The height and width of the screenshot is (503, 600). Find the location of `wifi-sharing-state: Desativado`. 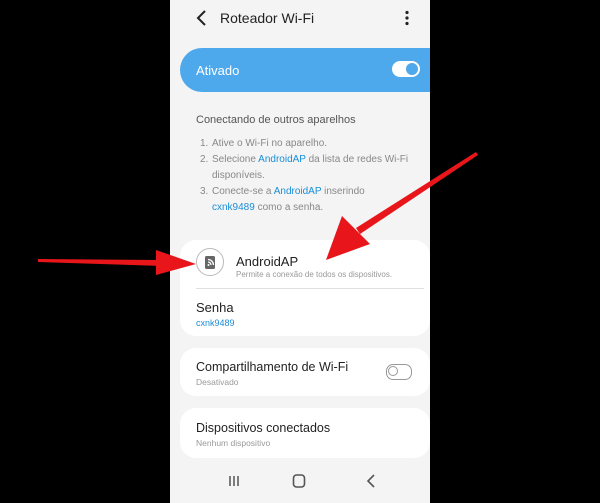

wifi-sharing-state: Desativado is located at coordinates (217, 382).